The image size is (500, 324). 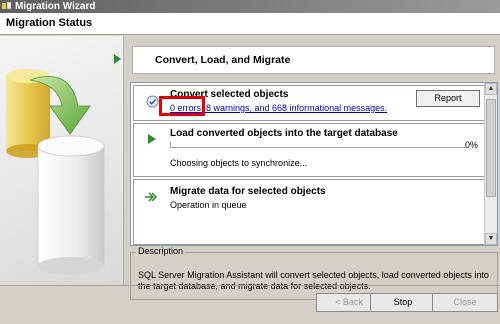 I want to click on step-header: Convert, Load, and Migrate, so click(x=307, y=56).